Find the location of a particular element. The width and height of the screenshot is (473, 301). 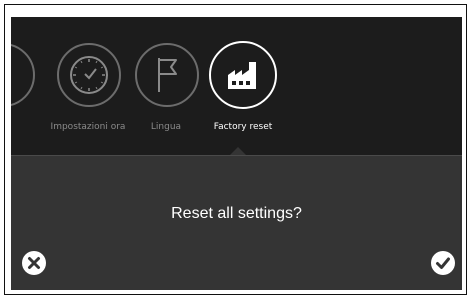

partial-circle-icon is located at coordinates (23, 75).